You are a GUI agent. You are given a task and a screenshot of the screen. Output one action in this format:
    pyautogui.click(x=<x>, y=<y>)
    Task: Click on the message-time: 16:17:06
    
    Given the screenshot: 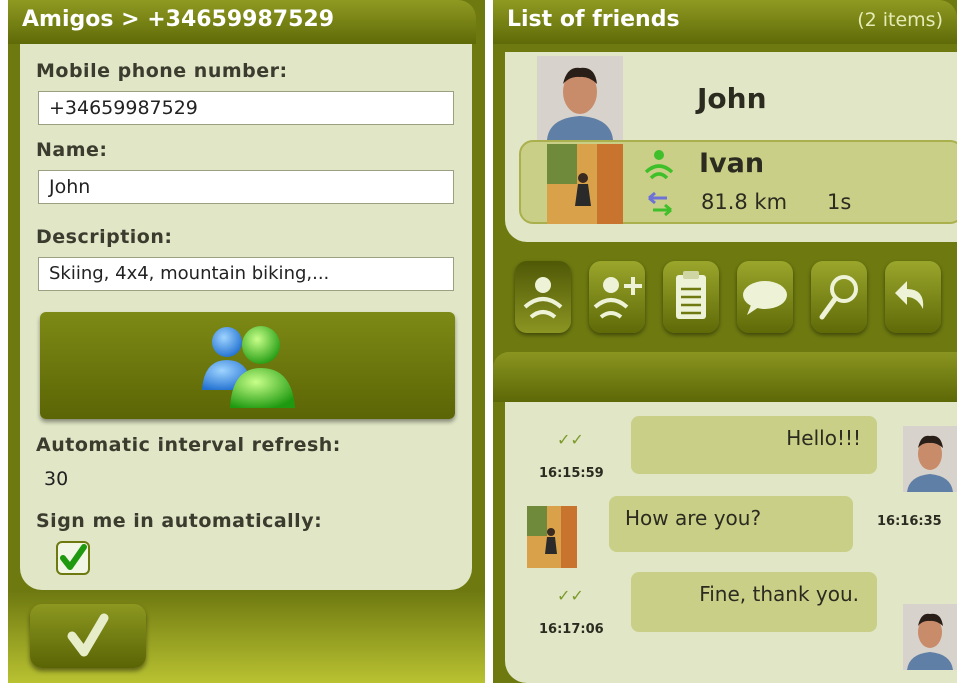 What is the action you would take?
    pyautogui.click(x=571, y=629)
    